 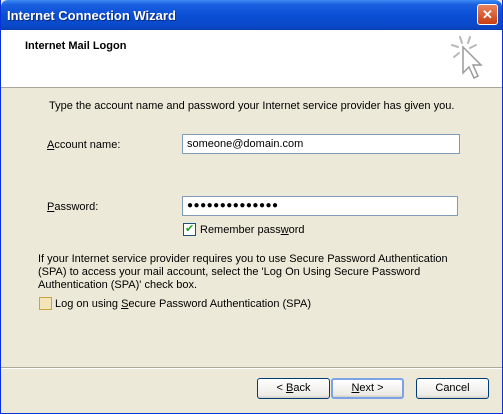 I want to click on close-icon: ✕, so click(x=487, y=14).